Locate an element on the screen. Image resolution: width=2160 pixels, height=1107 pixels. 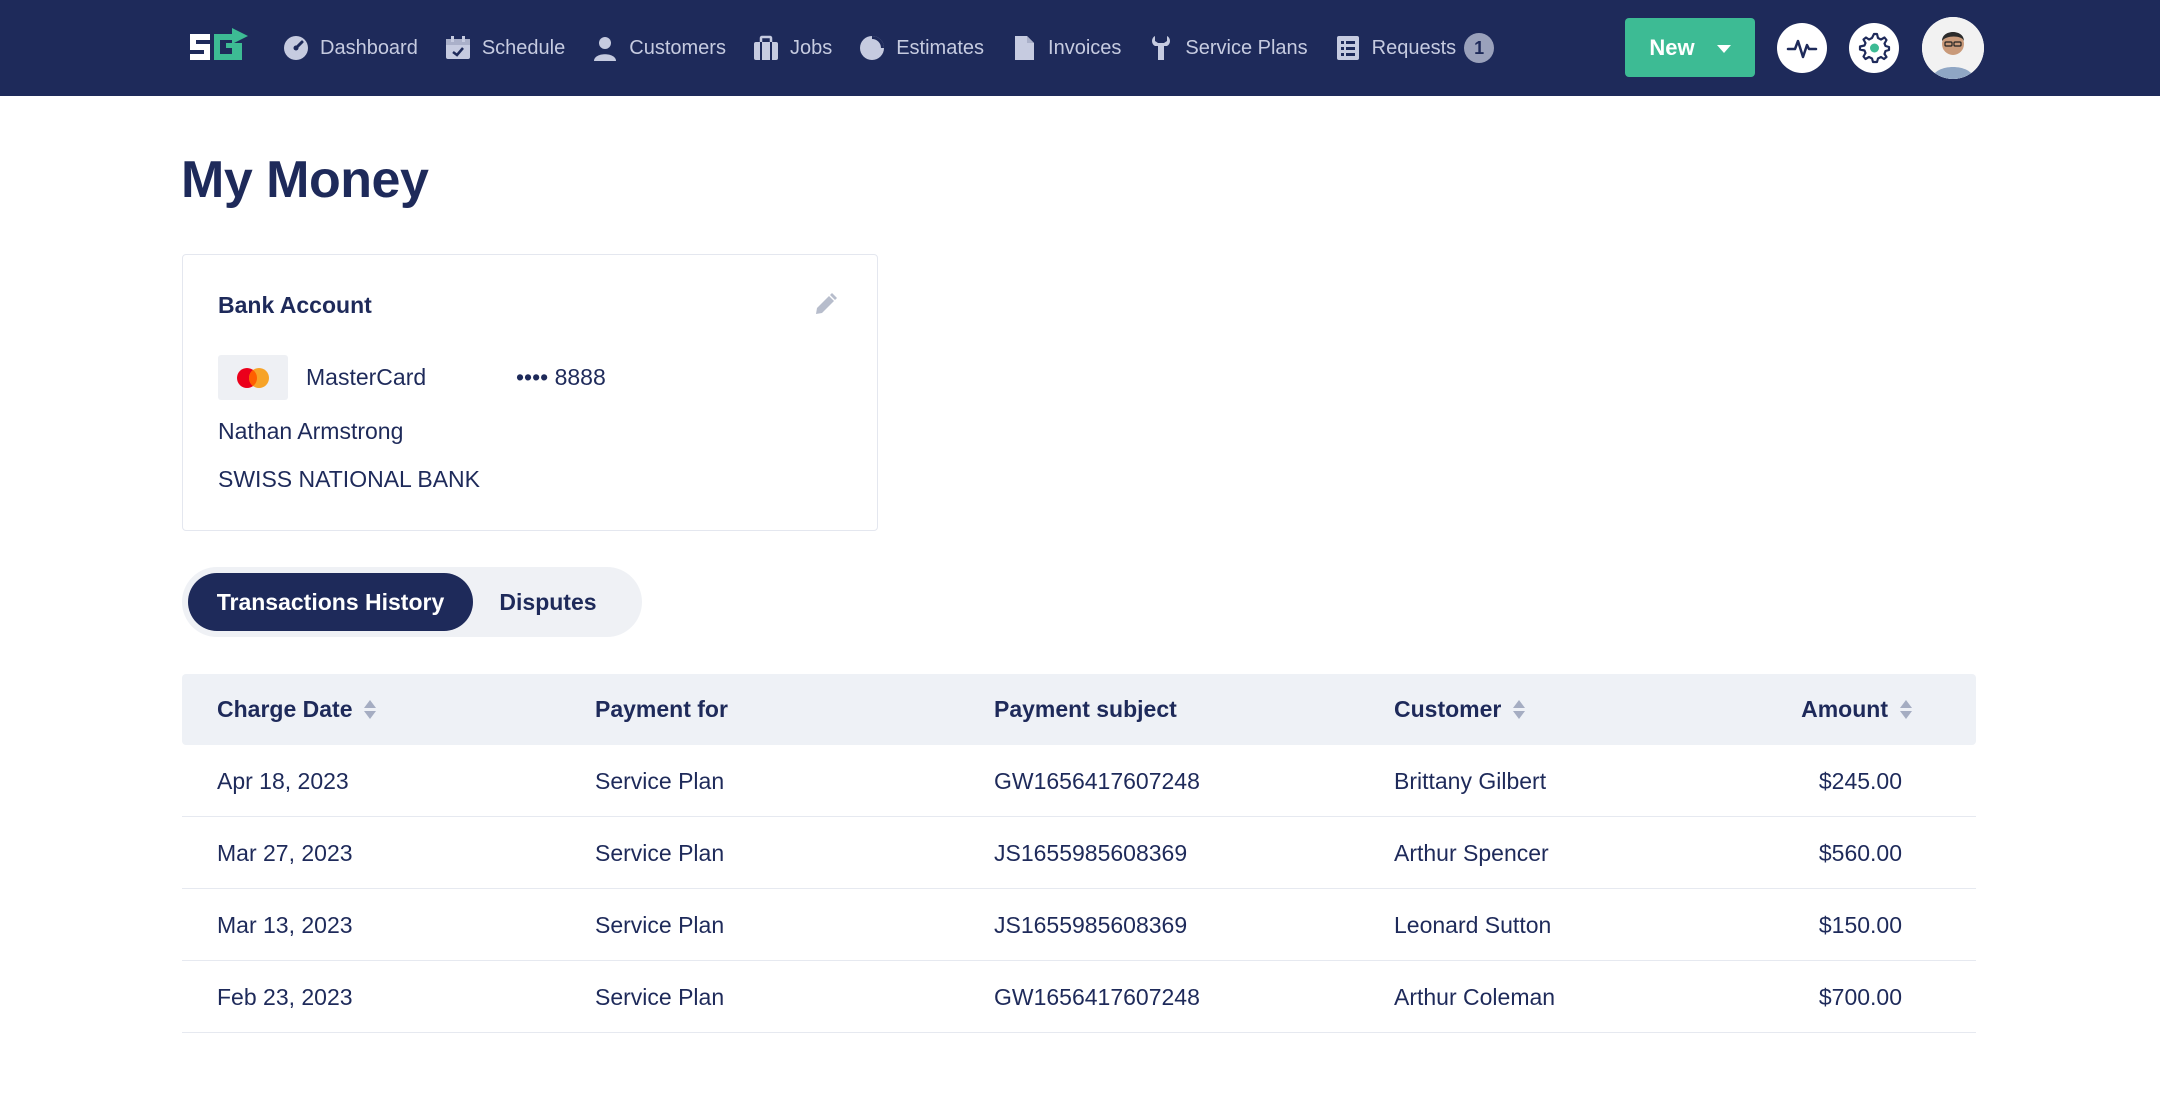
header-label: Payment subject is located at coordinates (1085, 709).